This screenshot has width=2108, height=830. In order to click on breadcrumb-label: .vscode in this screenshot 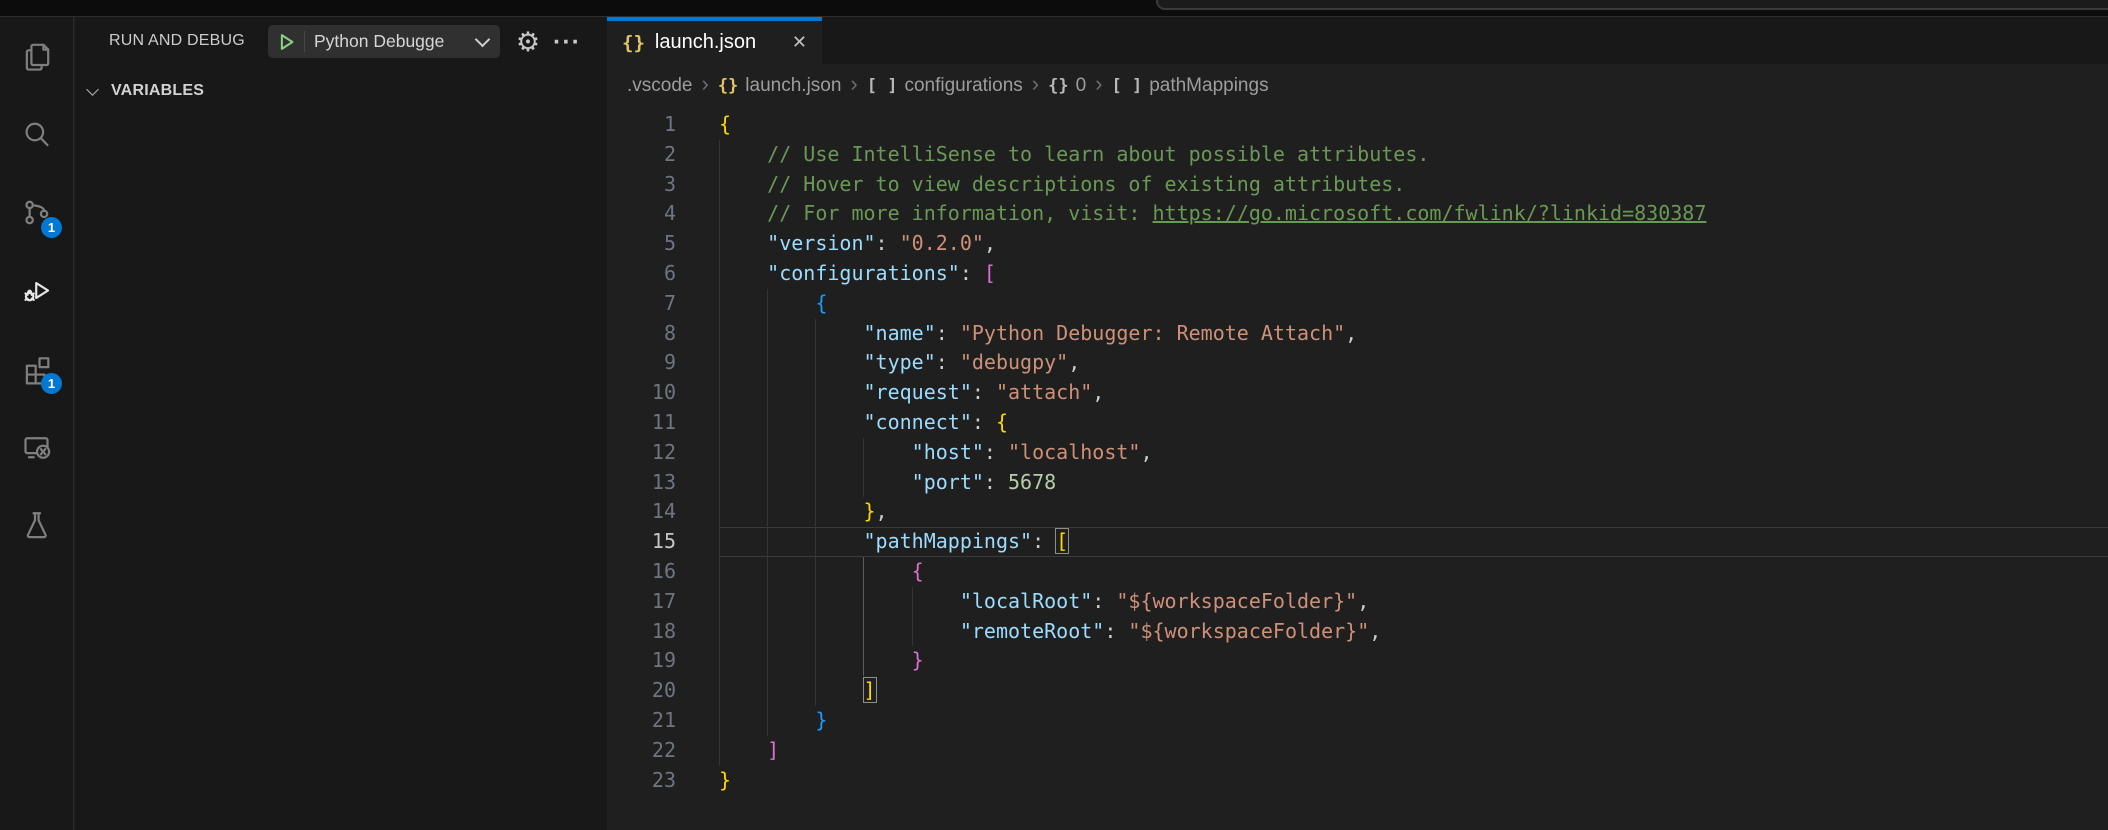, I will do `click(660, 85)`.